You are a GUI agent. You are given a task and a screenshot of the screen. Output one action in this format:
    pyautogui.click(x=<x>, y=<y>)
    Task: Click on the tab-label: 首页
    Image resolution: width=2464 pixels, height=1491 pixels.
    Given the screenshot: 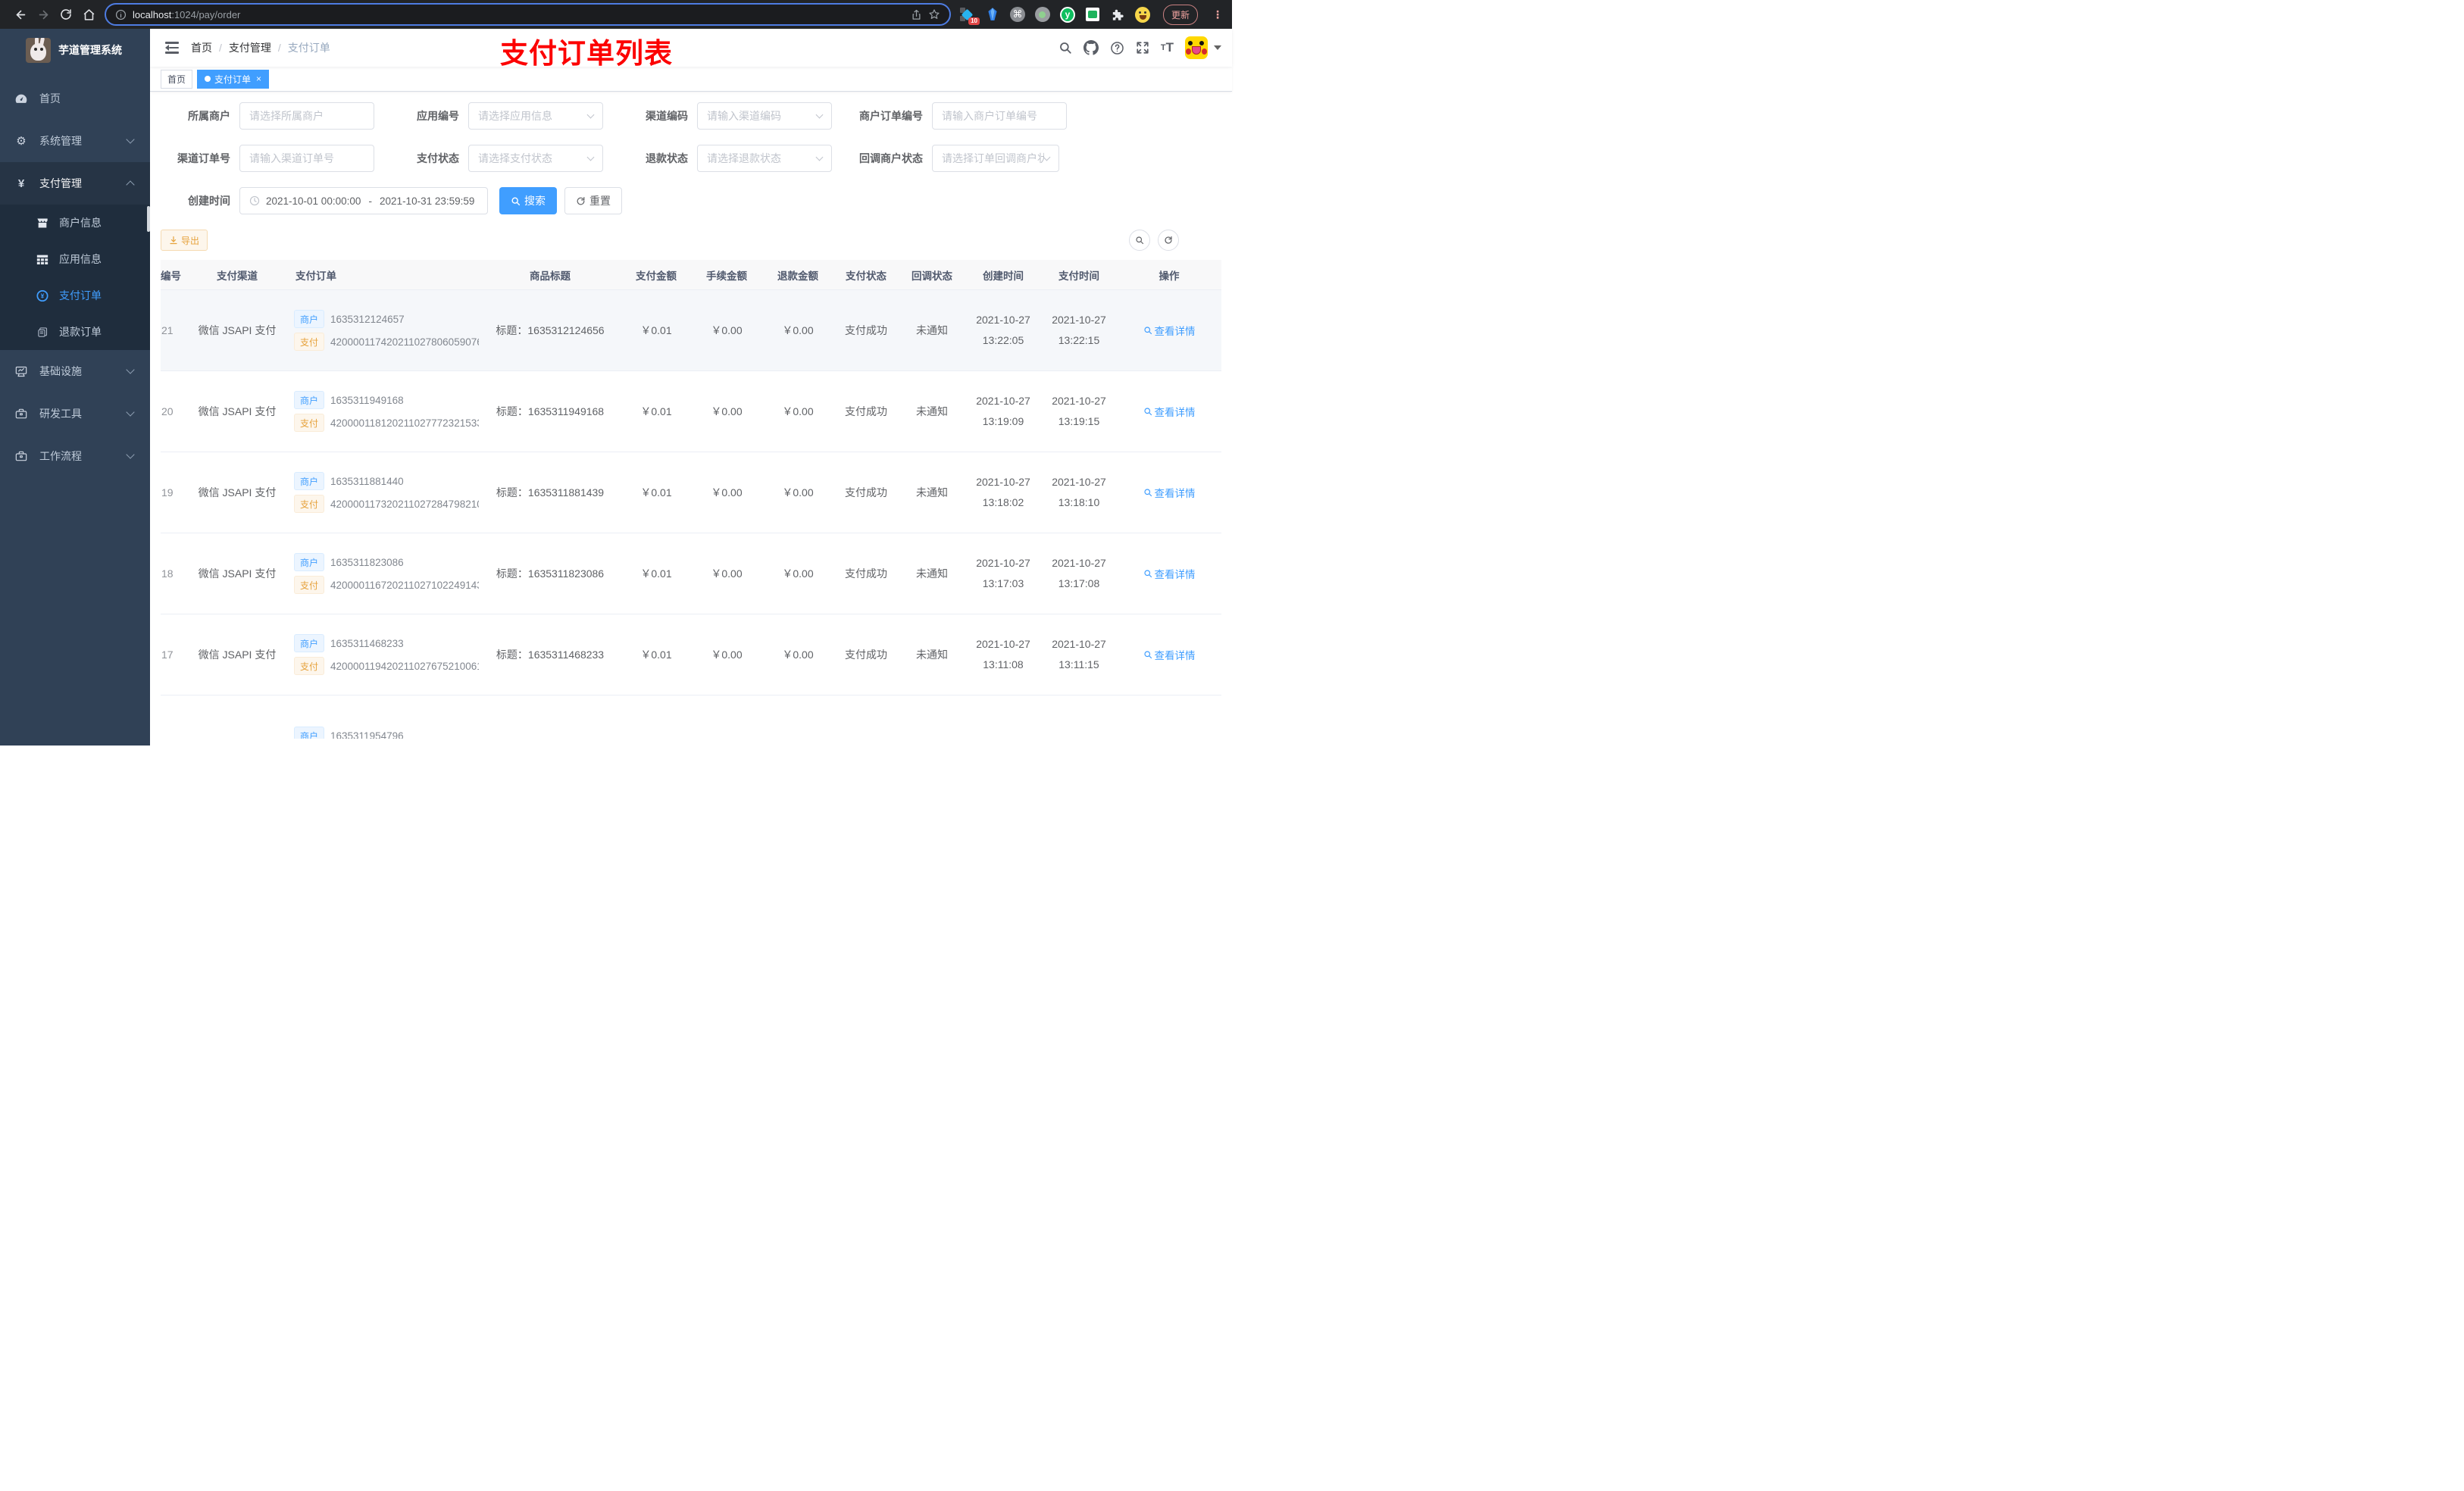 What is the action you would take?
    pyautogui.click(x=176, y=79)
    